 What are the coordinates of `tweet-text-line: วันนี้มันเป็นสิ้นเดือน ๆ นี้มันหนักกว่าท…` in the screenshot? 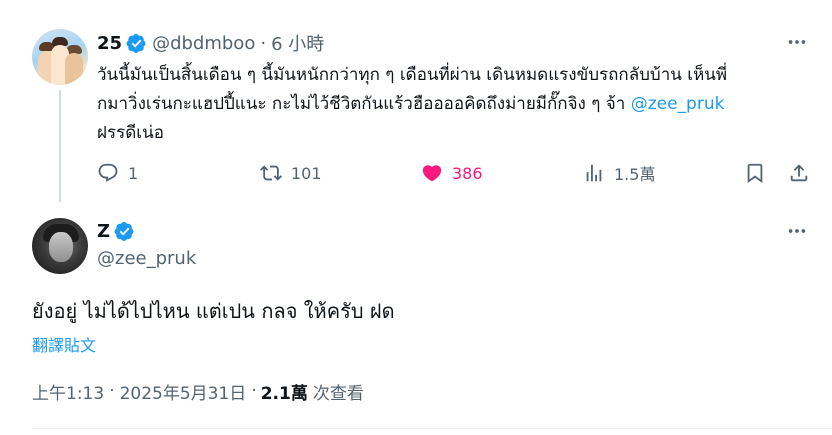 It's located at (412, 75).